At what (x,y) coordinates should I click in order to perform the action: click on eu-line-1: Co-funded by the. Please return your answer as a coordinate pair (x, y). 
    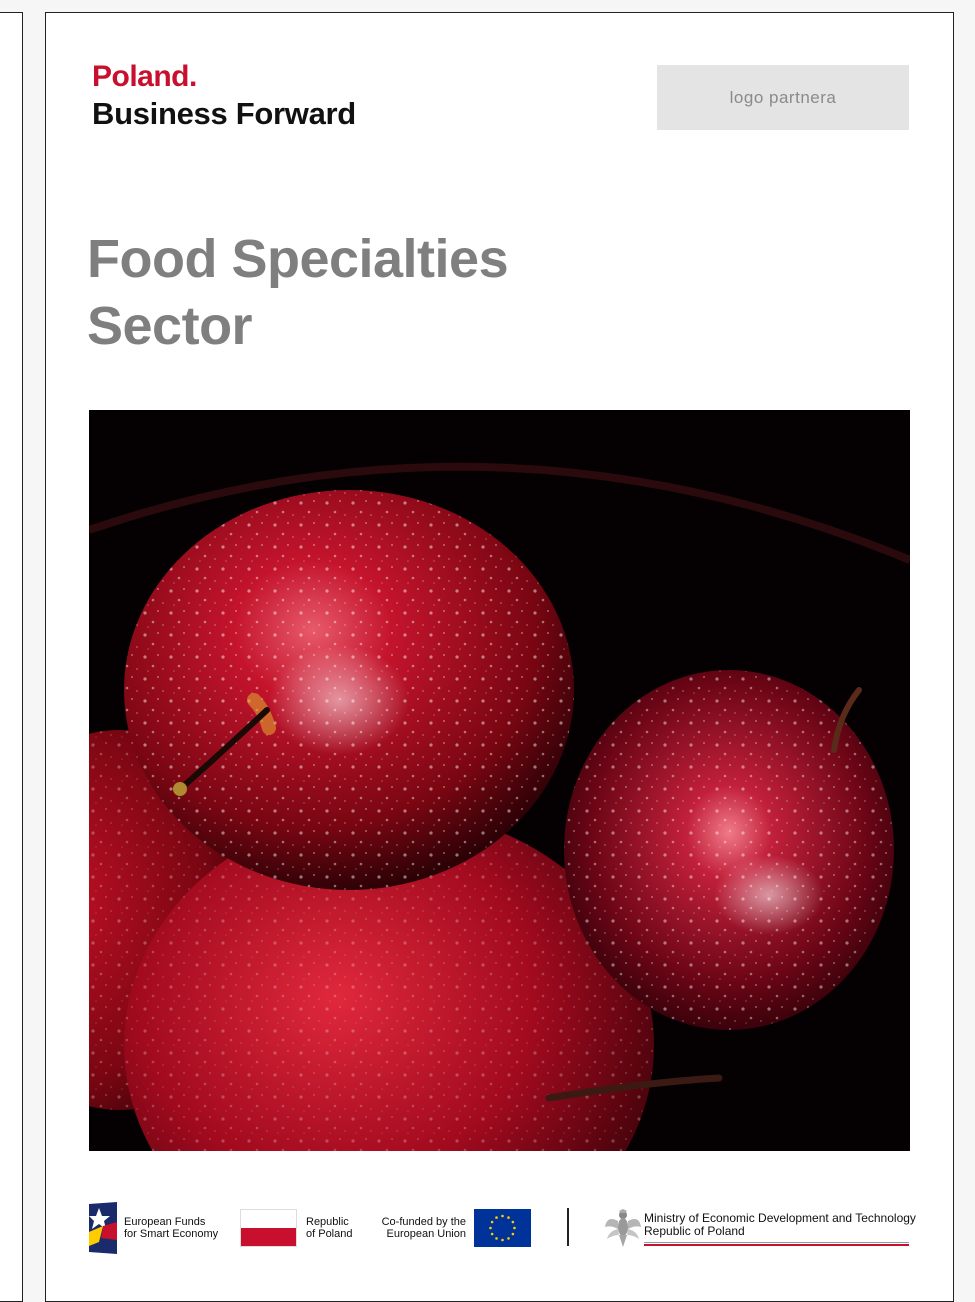
    Looking at the image, I should click on (423, 1222).